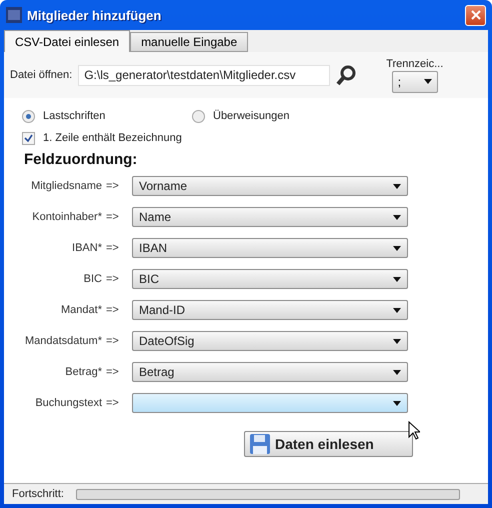  Describe the element at coordinates (63, 341) in the screenshot. I see `field-label: Mandatsdatum*` at that location.